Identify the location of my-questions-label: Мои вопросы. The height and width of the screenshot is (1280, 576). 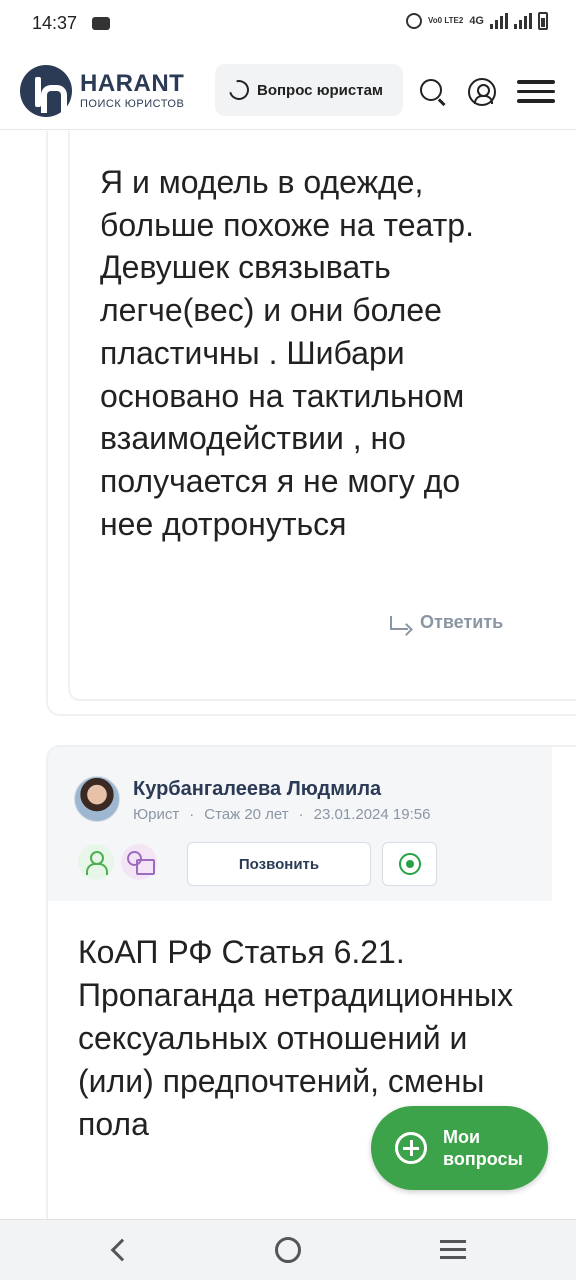
(483, 1148).